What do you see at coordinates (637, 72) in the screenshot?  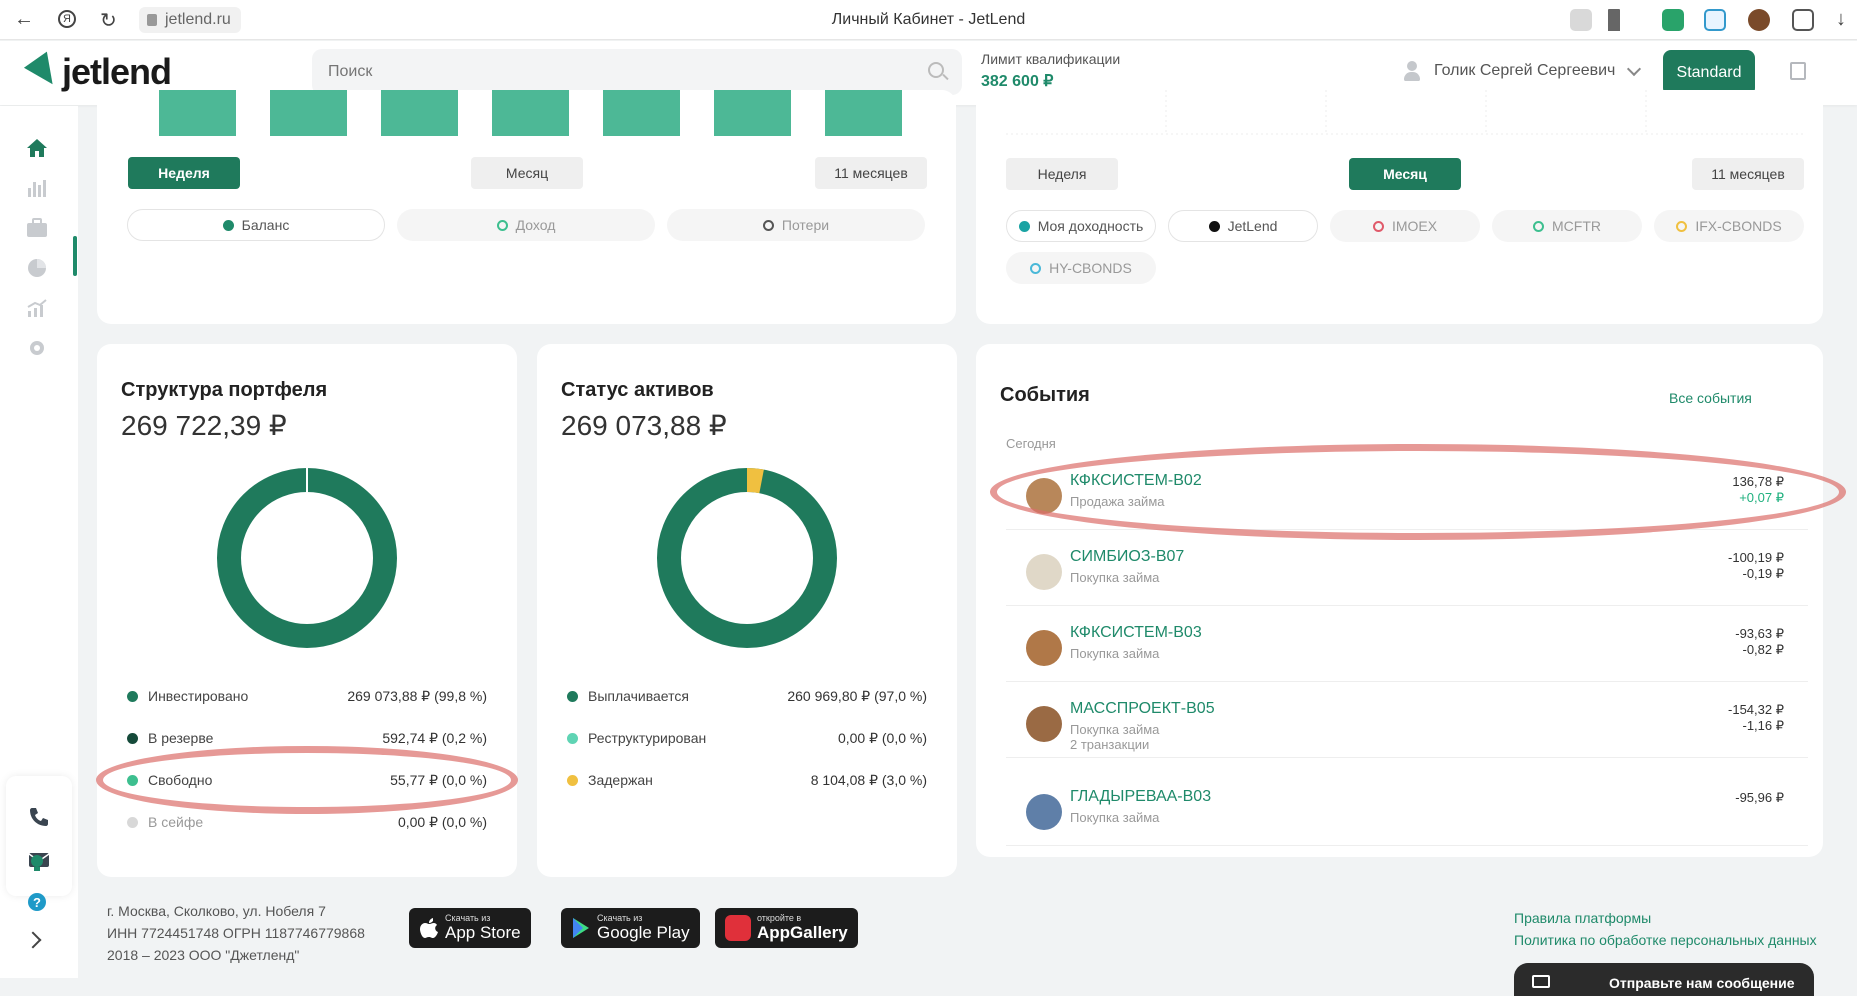 I see `search-input` at bounding box center [637, 72].